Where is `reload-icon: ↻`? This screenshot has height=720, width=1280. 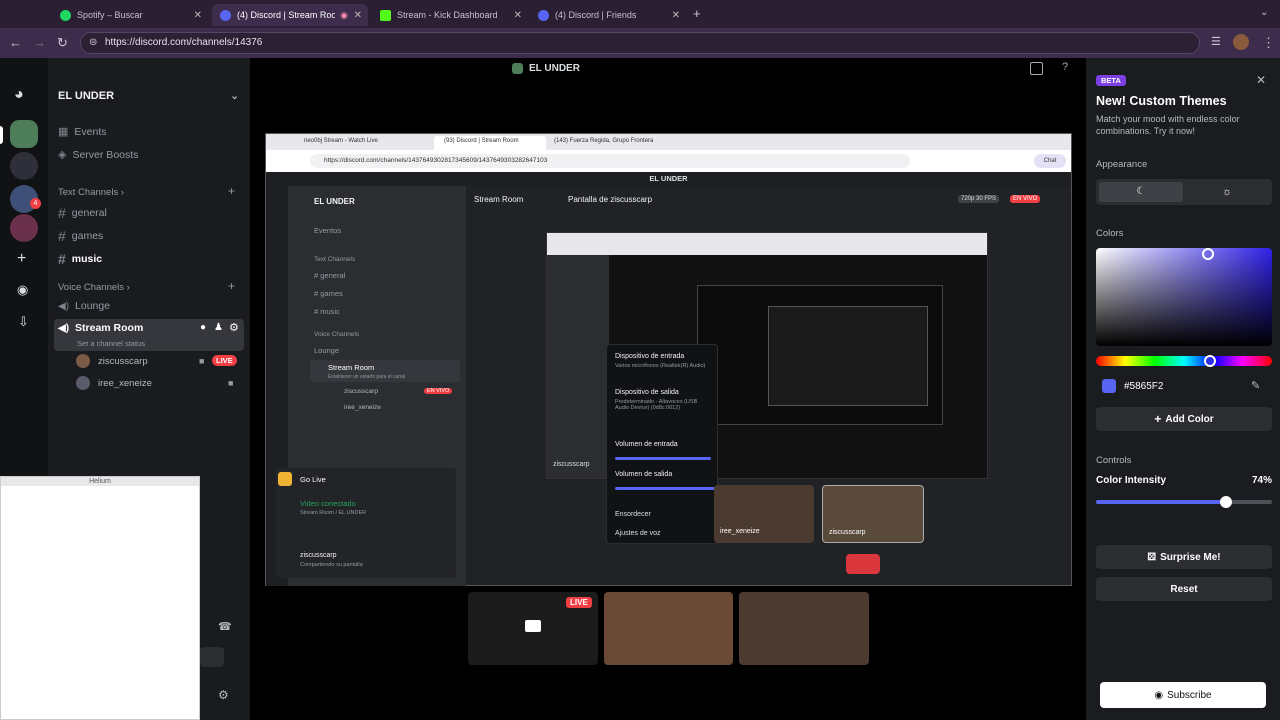
reload-icon: ↻ is located at coordinates (62, 43).